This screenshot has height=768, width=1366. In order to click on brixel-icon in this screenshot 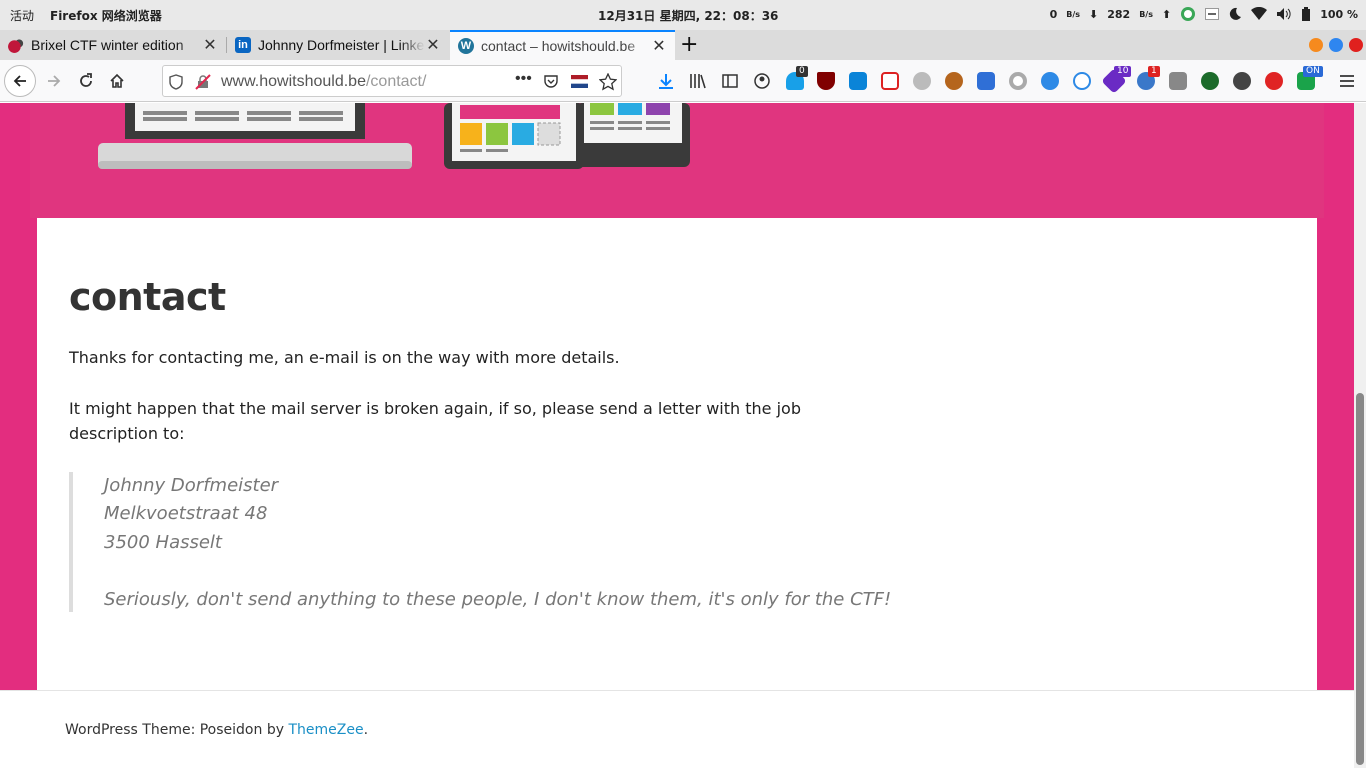, I will do `click(16, 45)`.